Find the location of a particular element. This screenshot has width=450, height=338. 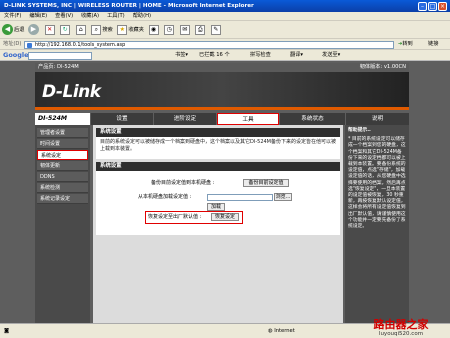

google-search-input is located at coordinates (60, 55).